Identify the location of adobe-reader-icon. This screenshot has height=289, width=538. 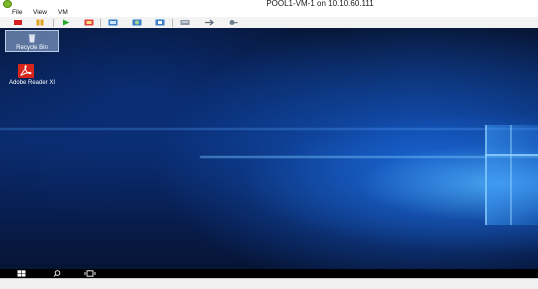
(26, 71).